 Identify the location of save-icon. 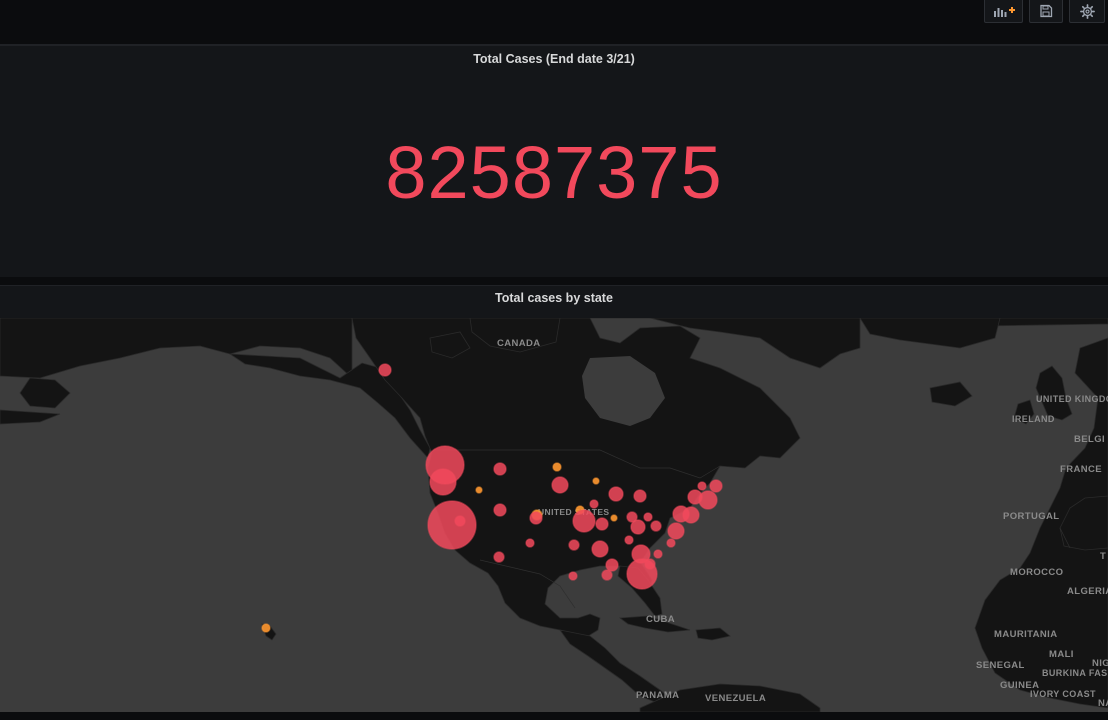
(1046, 11).